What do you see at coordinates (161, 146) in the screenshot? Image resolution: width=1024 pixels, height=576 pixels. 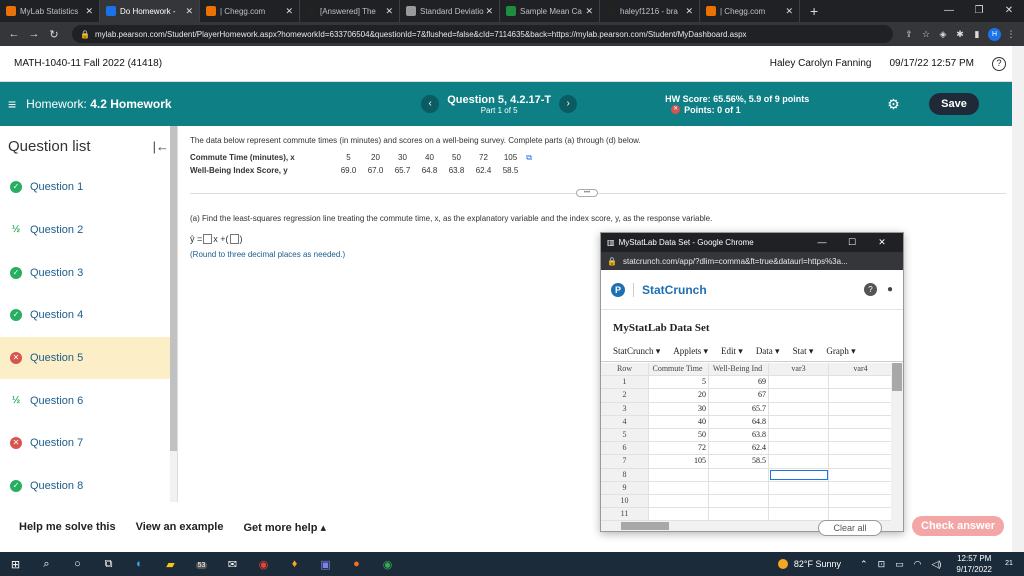 I see `collapse-panel-icon: |←` at bounding box center [161, 146].